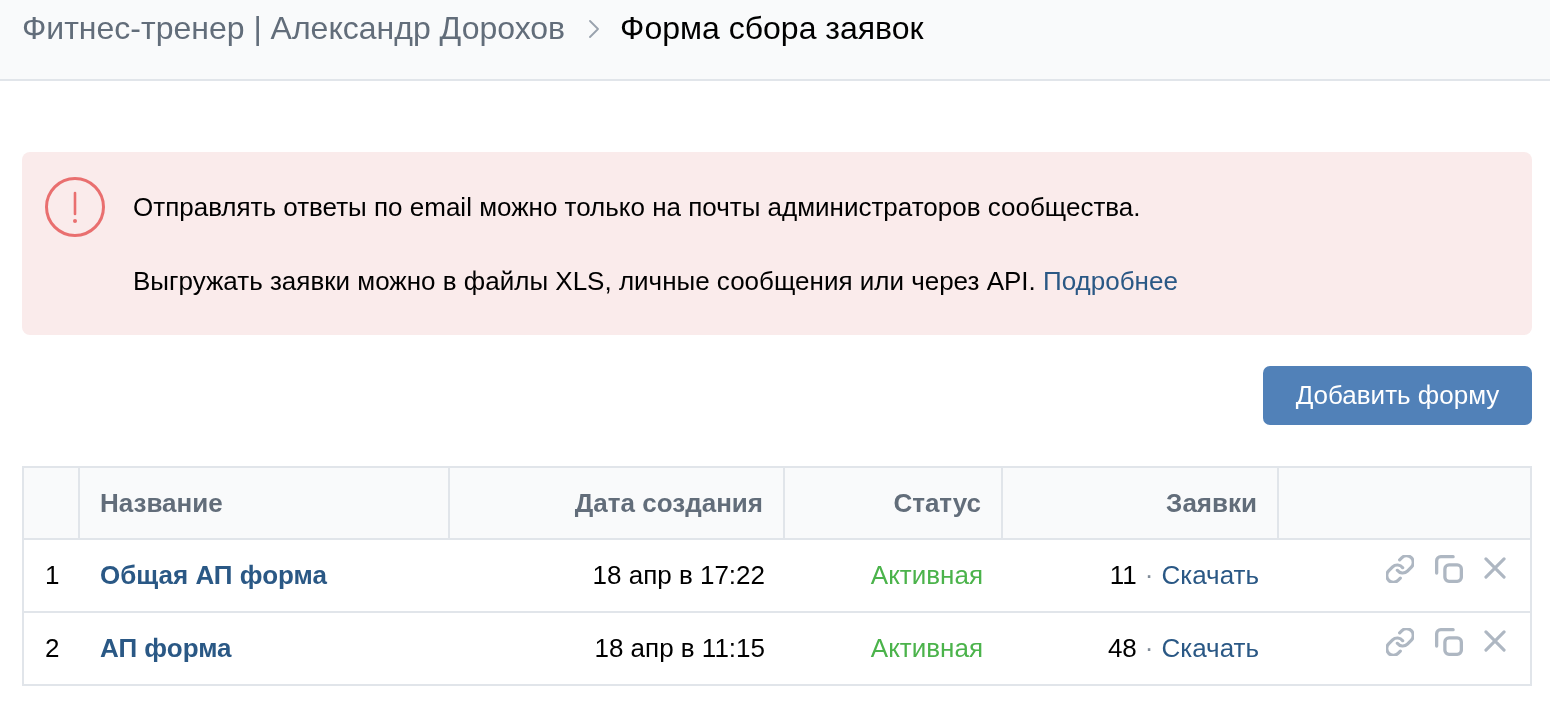  What do you see at coordinates (213, 575) in the screenshot?
I see `form-name-link: Общая АП форма` at bounding box center [213, 575].